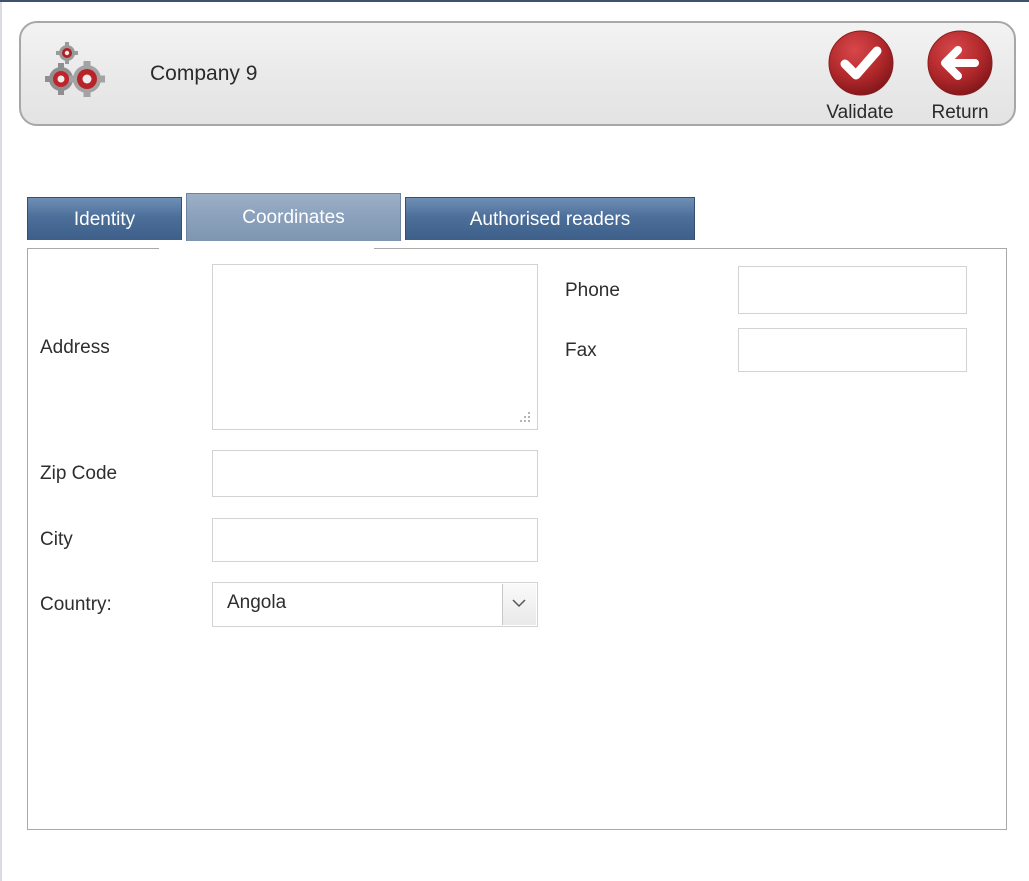 The height and width of the screenshot is (881, 1029). I want to click on tab-authorised-readers: Authorised readers, so click(550, 218).